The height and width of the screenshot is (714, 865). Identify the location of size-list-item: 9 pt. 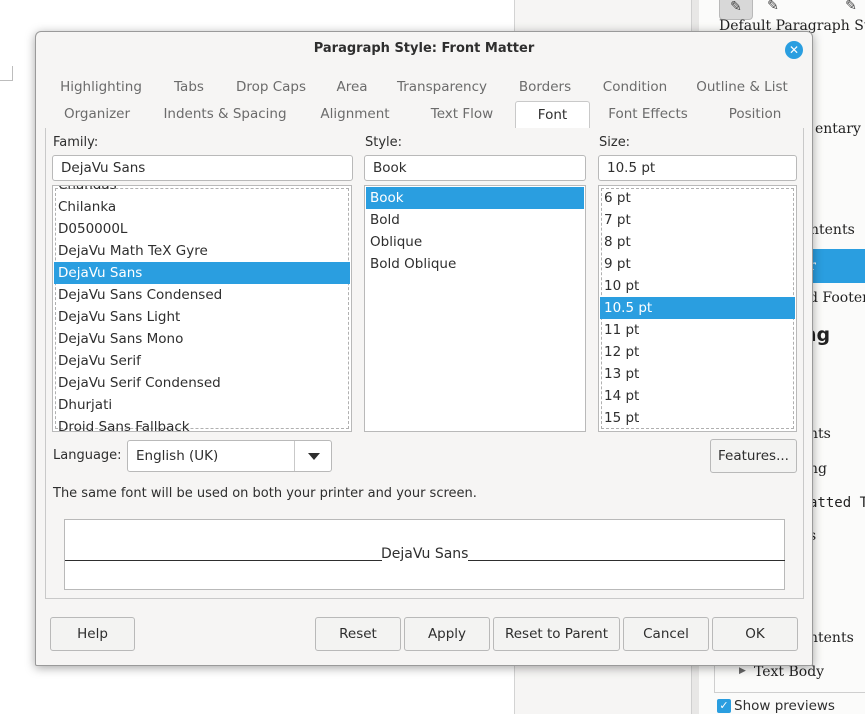
(697, 264).